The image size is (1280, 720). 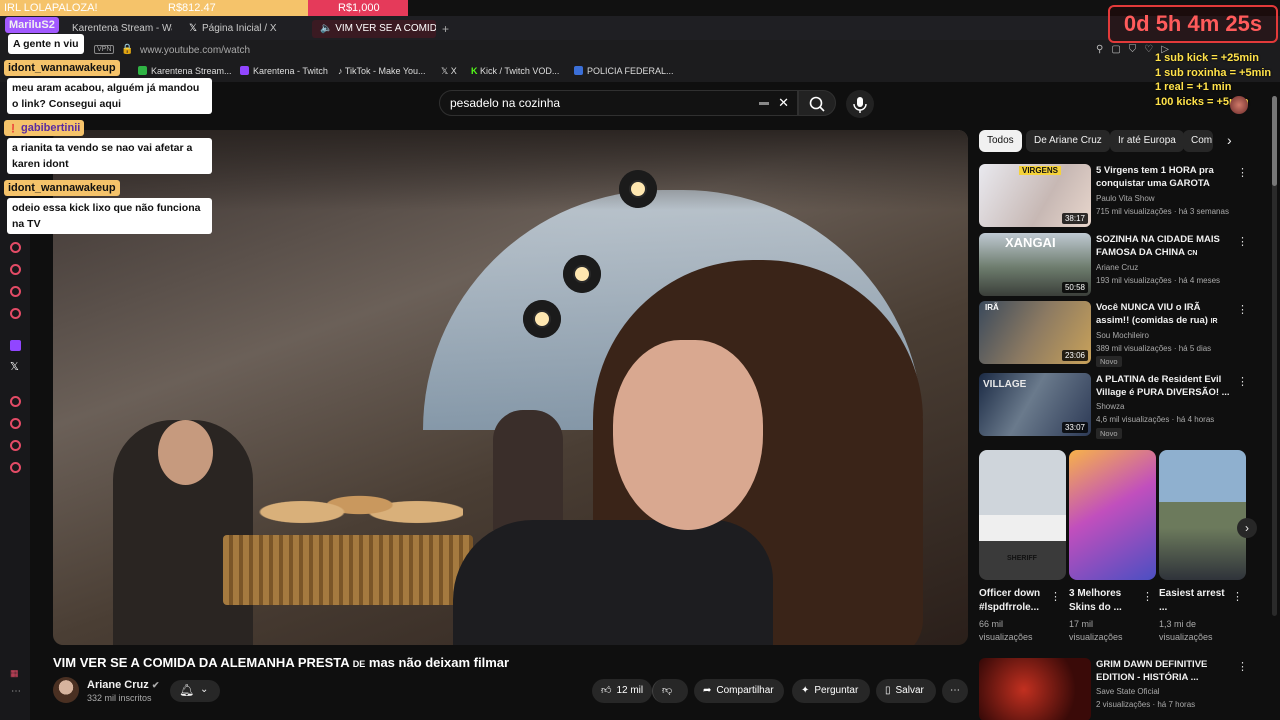 What do you see at coordinates (15, 467) in the screenshot?
I see `settings-icon` at bounding box center [15, 467].